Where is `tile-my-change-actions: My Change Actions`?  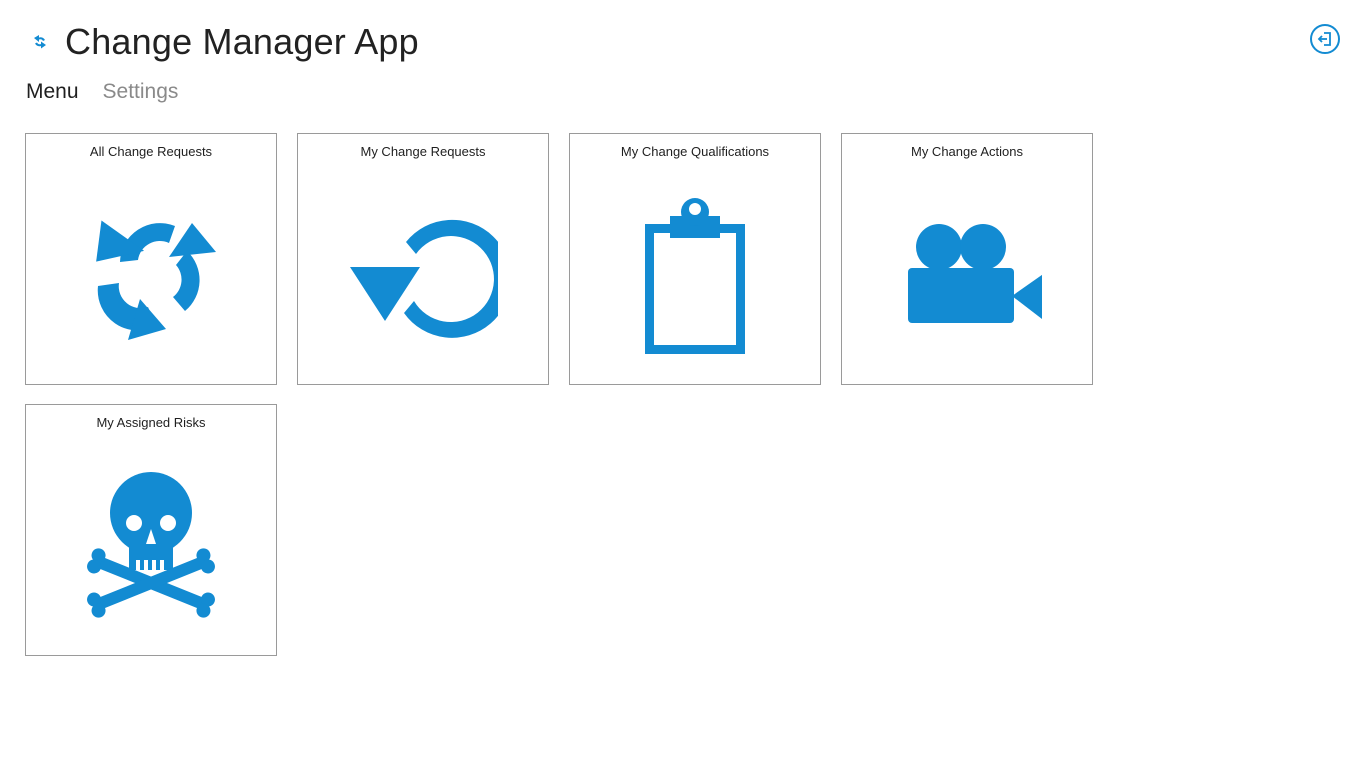
tile-my-change-actions: My Change Actions is located at coordinates (967, 259).